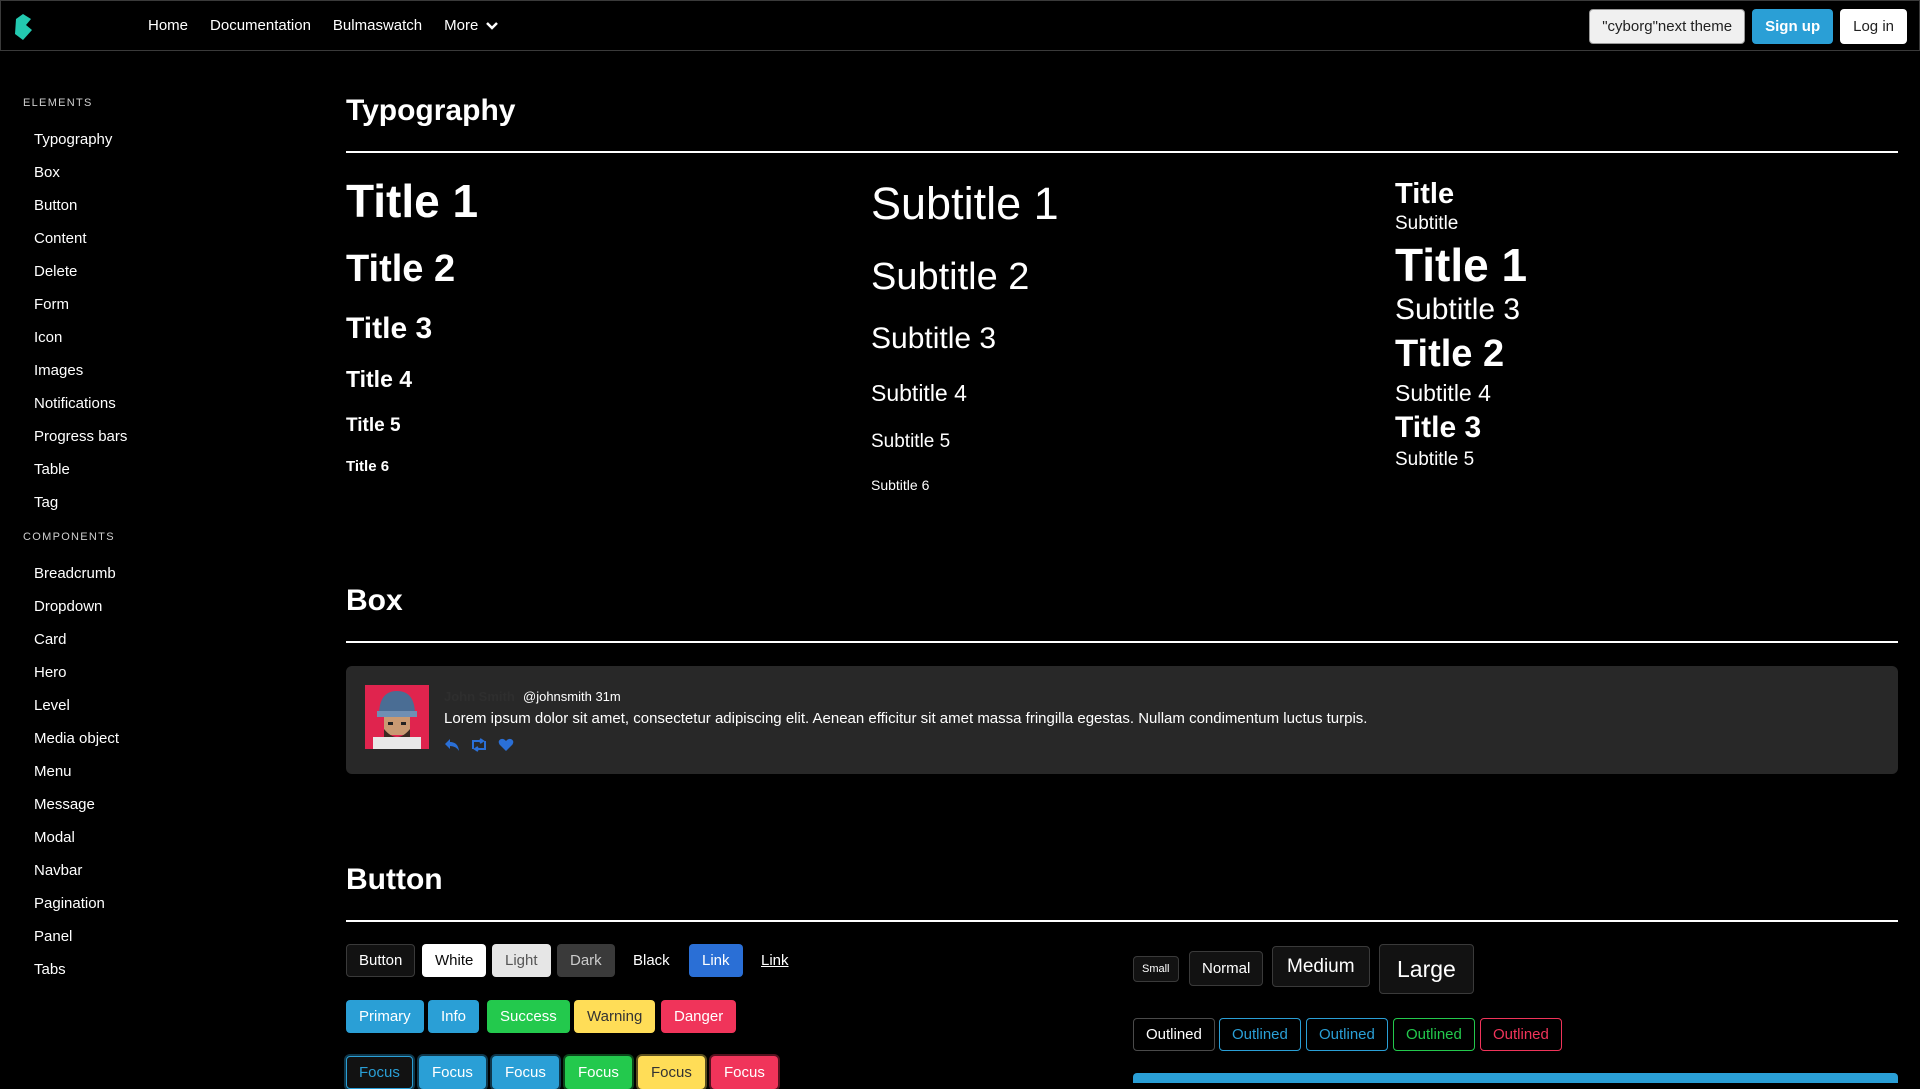  Describe the element at coordinates (479, 696) in the screenshot. I see `box-author-name: John Smith` at that location.